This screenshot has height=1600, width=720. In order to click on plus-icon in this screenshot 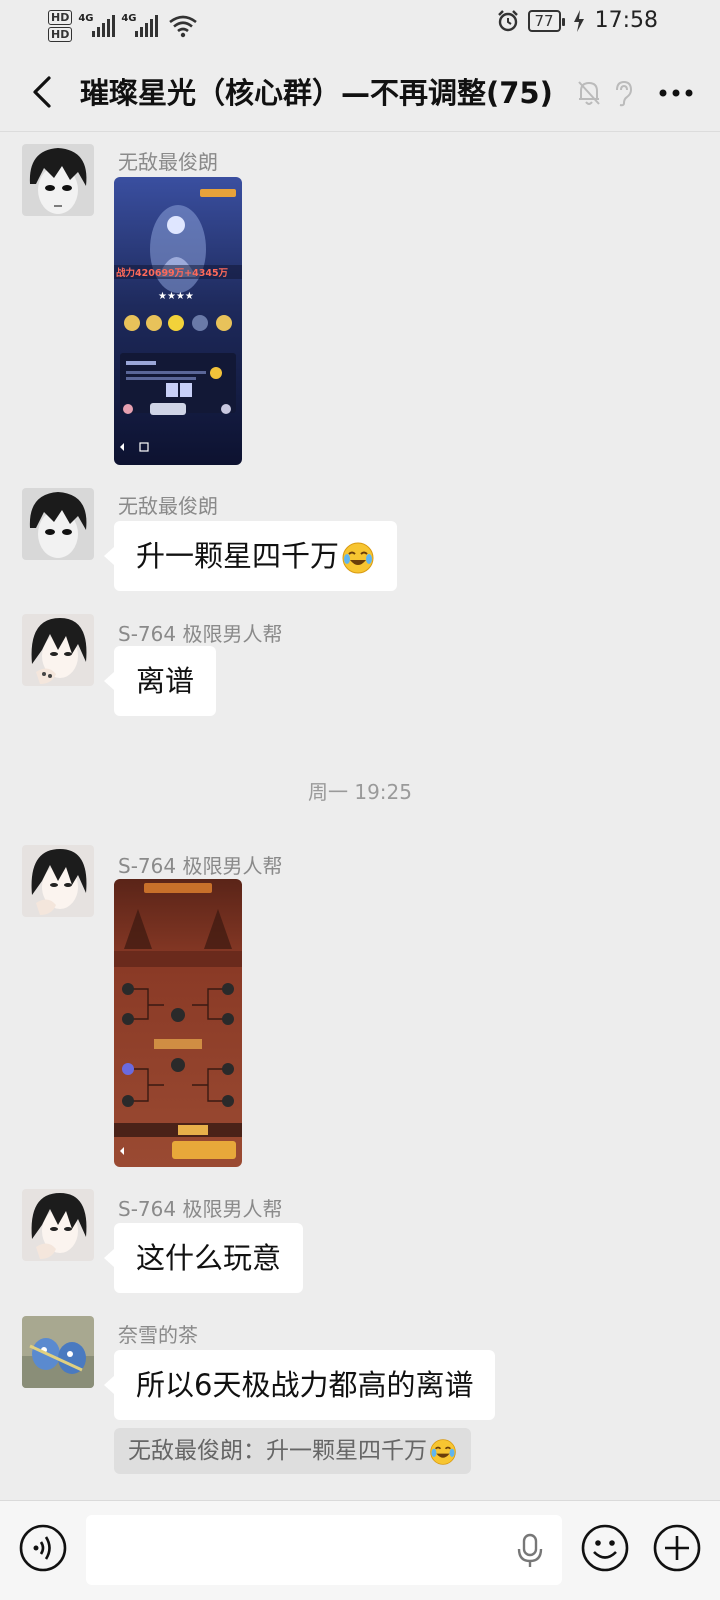, I will do `click(677, 1548)`.